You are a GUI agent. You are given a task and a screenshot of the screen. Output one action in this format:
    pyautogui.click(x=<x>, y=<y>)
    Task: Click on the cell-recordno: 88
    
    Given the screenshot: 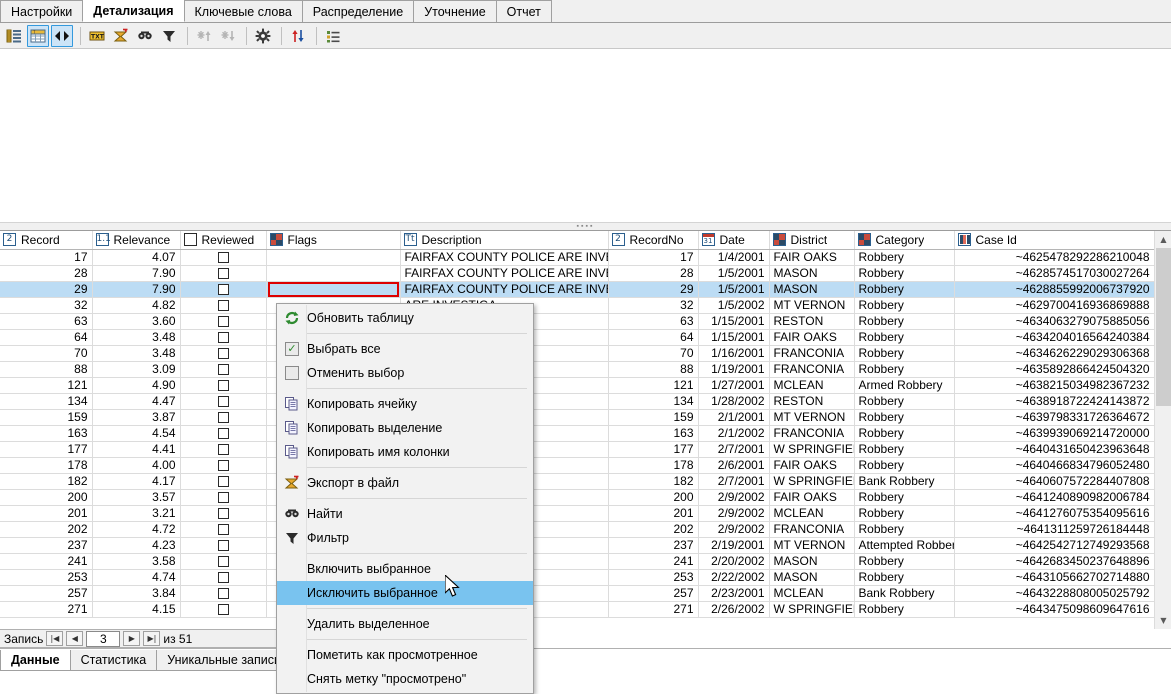 What is the action you would take?
    pyautogui.click(x=653, y=369)
    